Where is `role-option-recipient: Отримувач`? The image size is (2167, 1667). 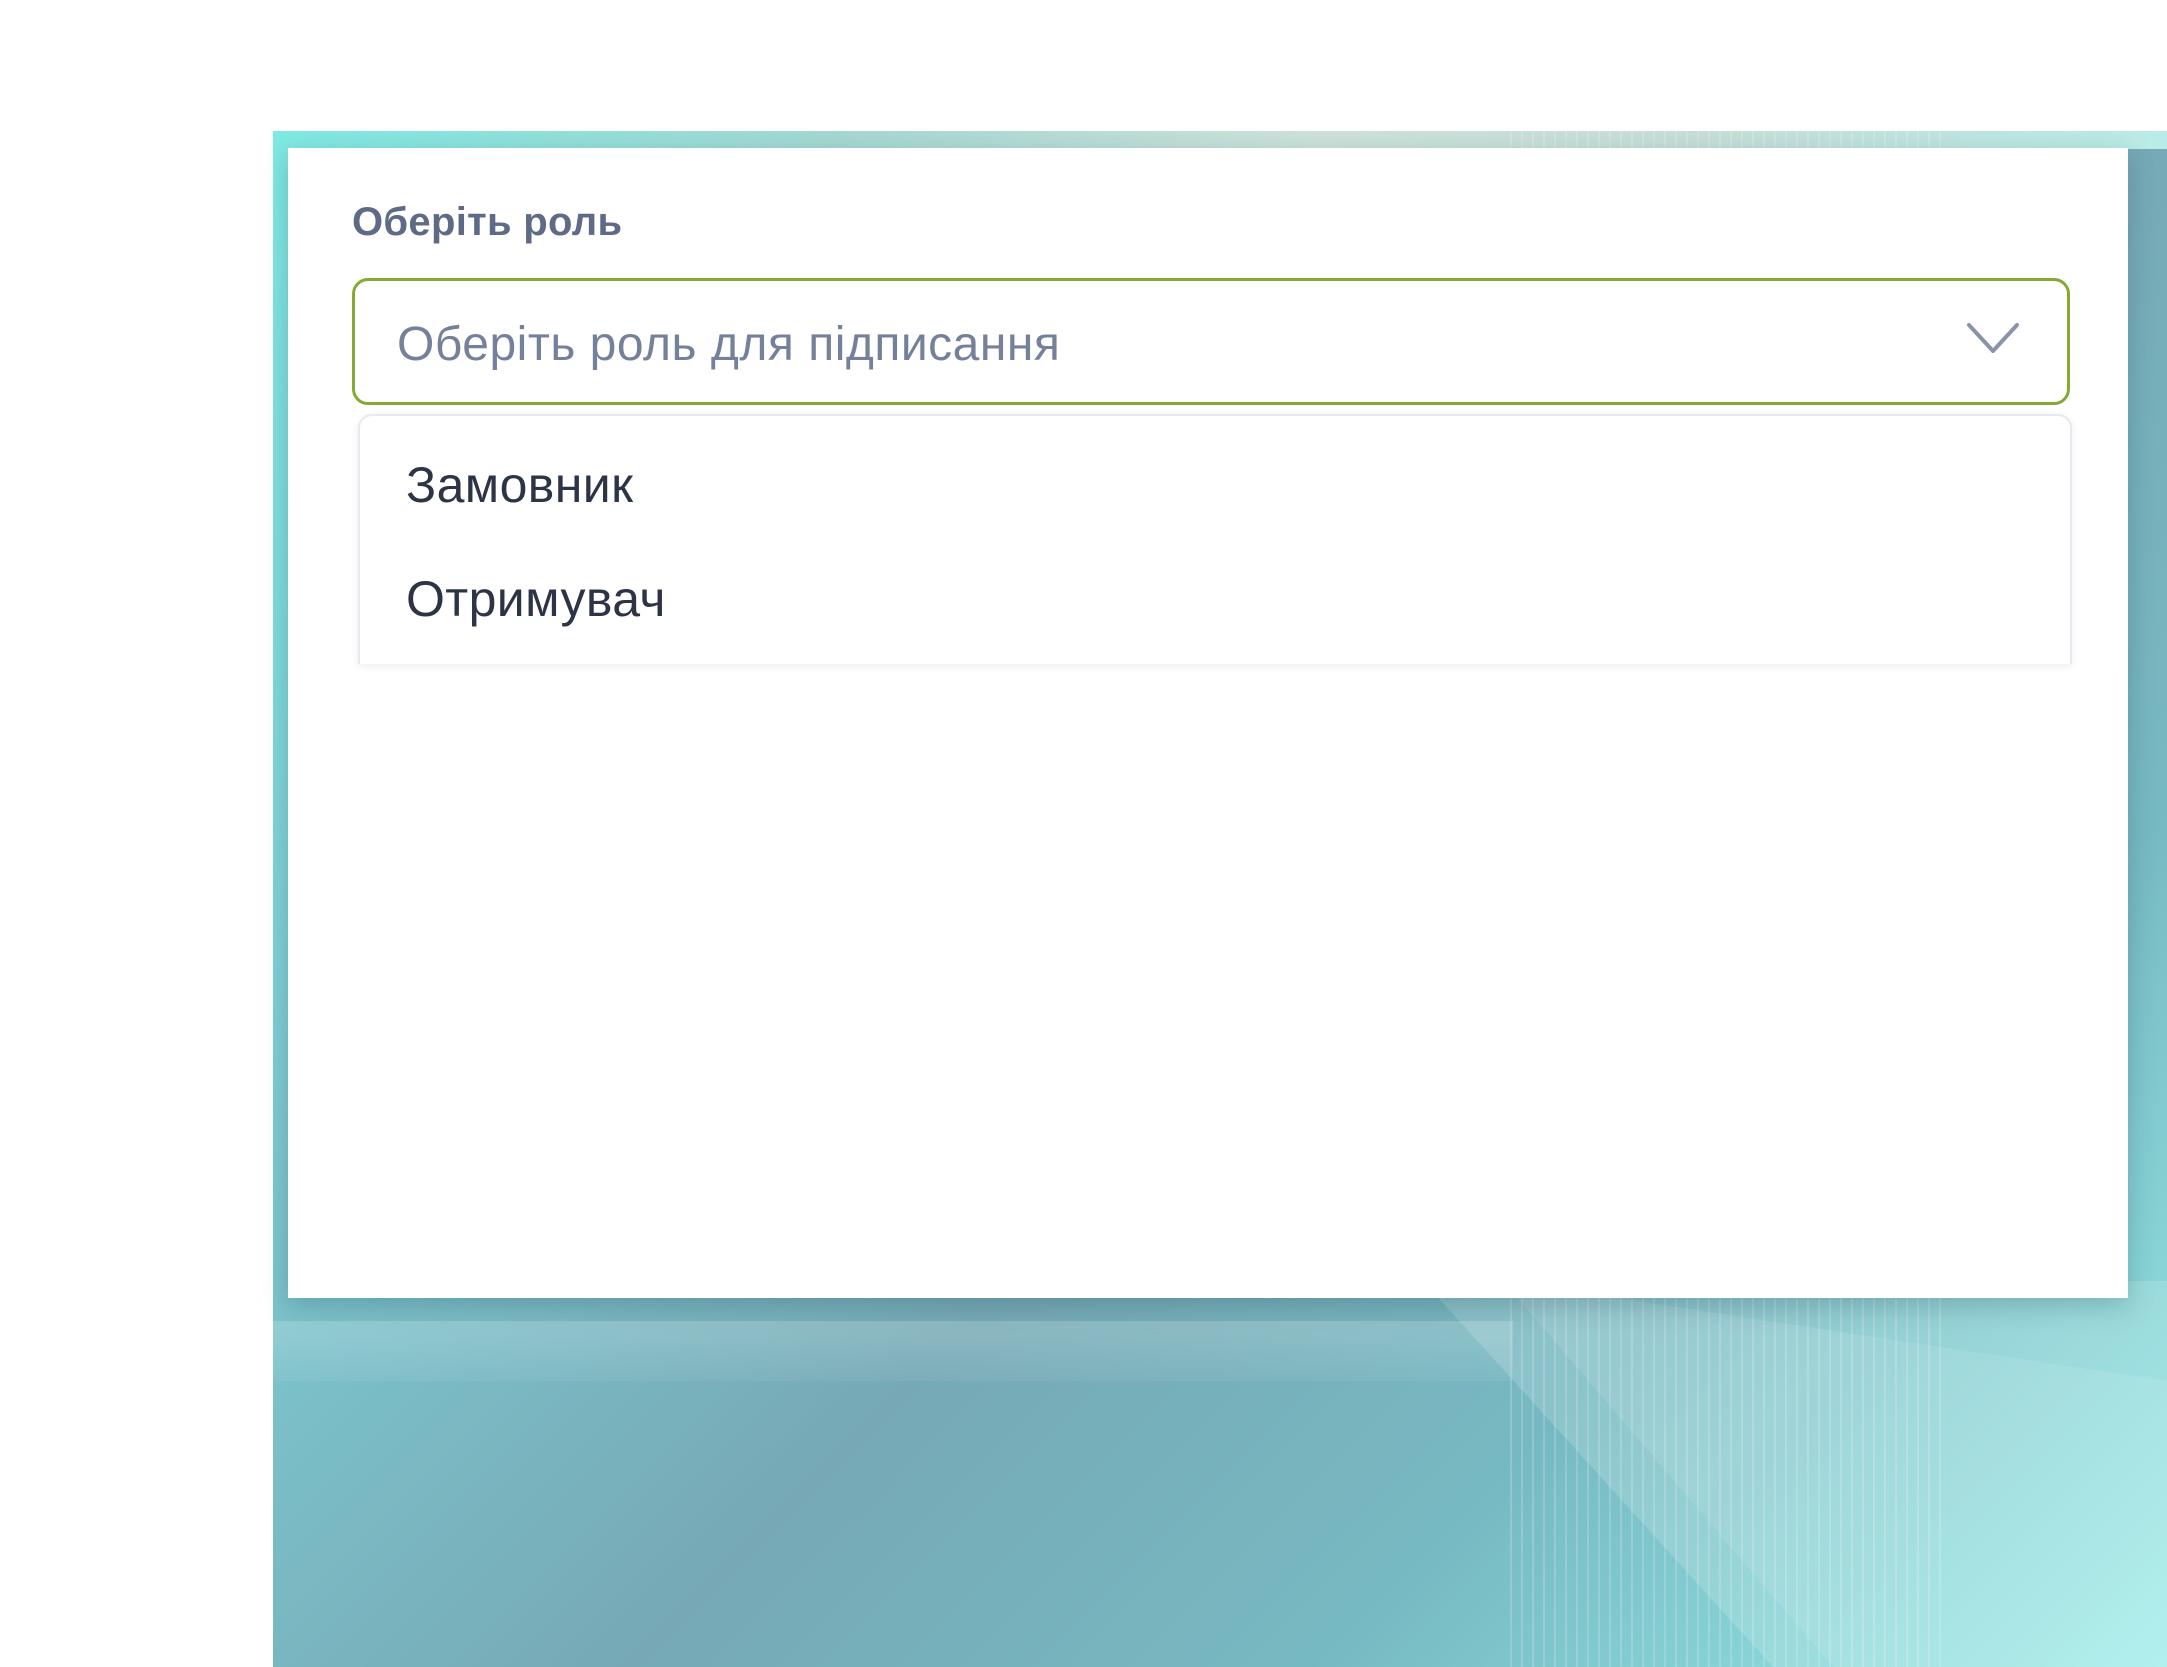 role-option-recipient: Отримувач is located at coordinates (1215, 593).